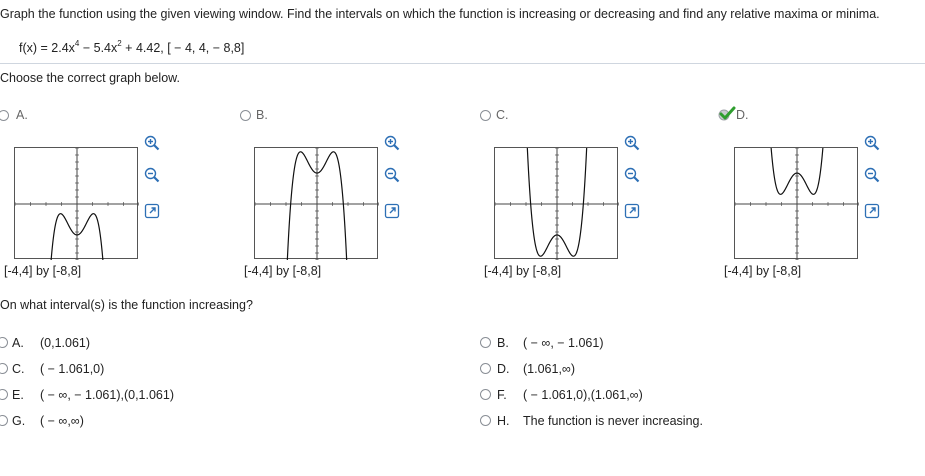 This screenshot has width=925, height=476. What do you see at coordinates (727, 113) in the screenshot?
I see `checkmark-icon` at bounding box center [727, 113].